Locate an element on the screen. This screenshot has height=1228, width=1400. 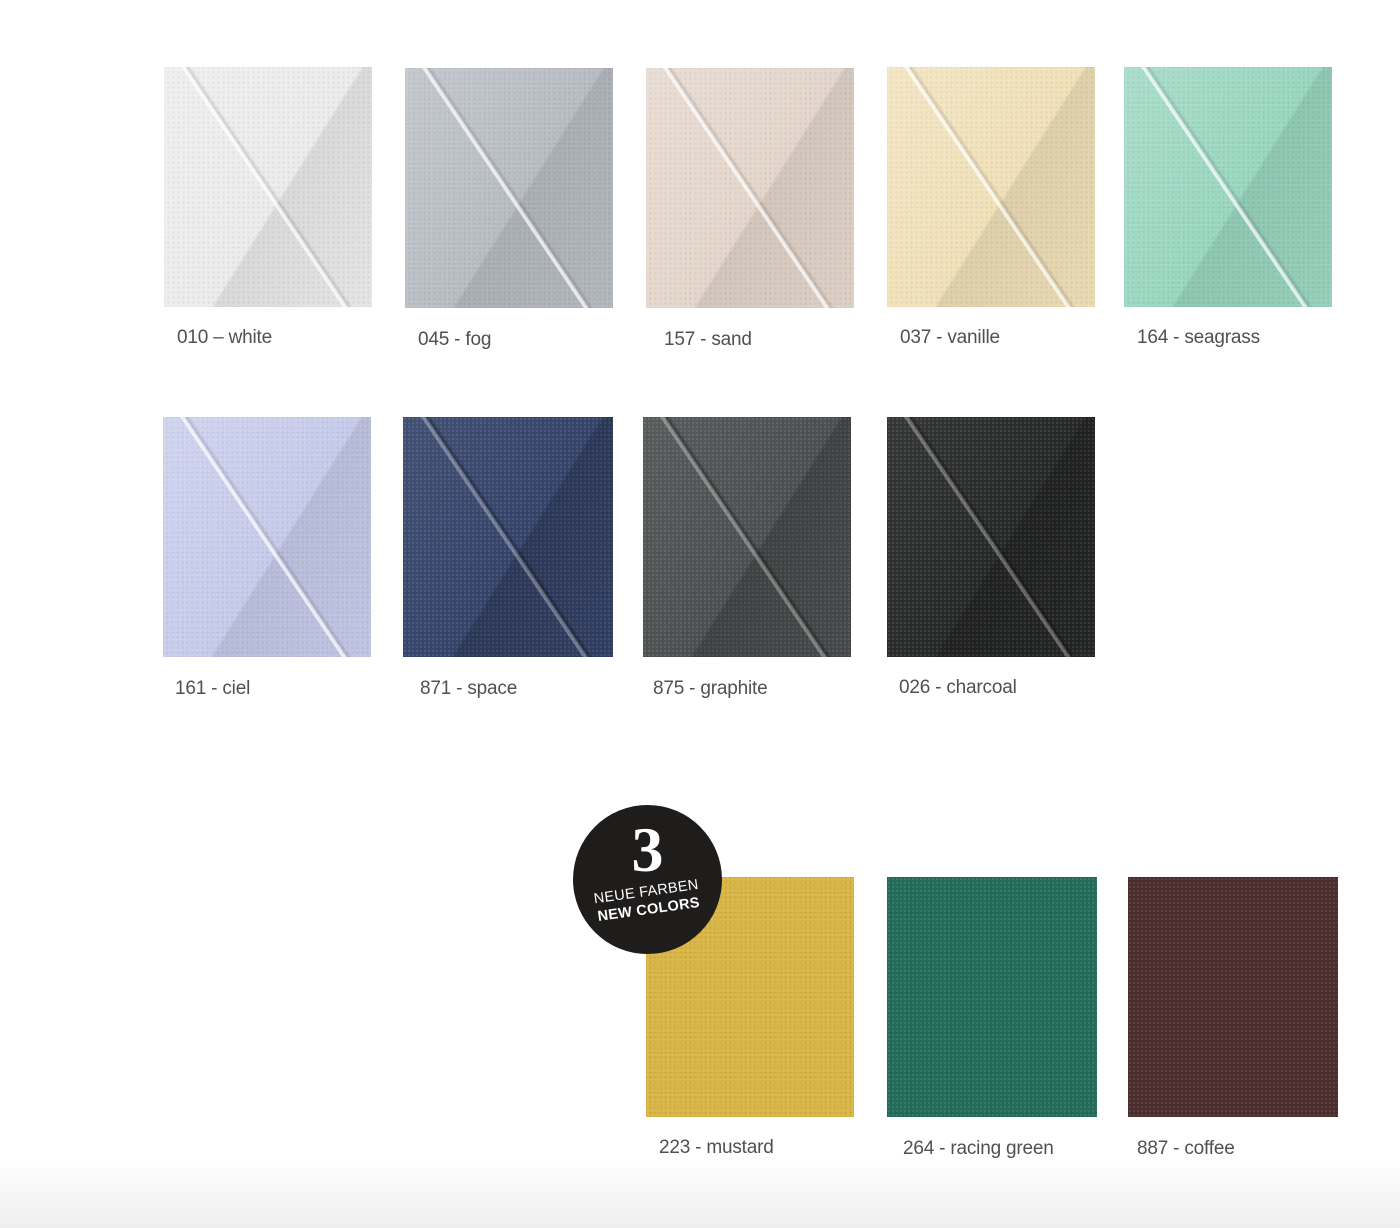
swatch-image-graphite is located at coordinates (747, 537).